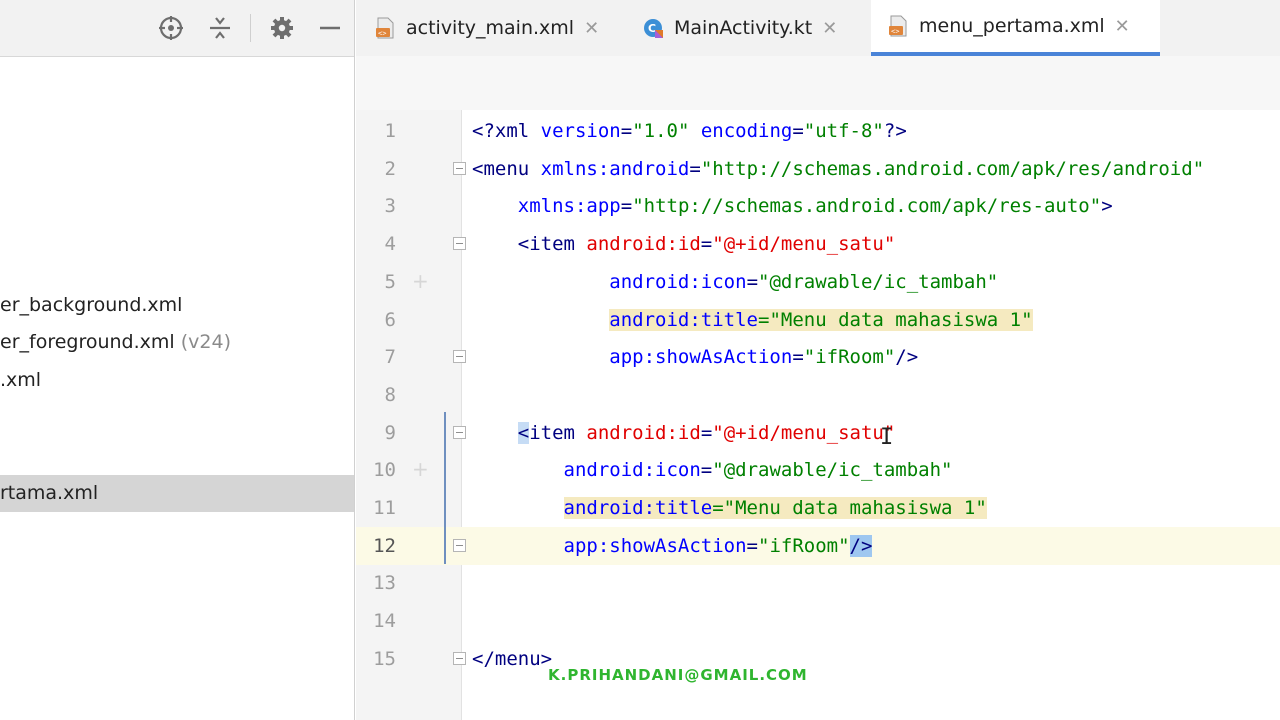 The width and height of the screenshot is (1280, 720). What do you see at coordinates (490, 28) in the screenshot?
I see `tab-label: activity_main.xml` at bounding box center [490, 28].